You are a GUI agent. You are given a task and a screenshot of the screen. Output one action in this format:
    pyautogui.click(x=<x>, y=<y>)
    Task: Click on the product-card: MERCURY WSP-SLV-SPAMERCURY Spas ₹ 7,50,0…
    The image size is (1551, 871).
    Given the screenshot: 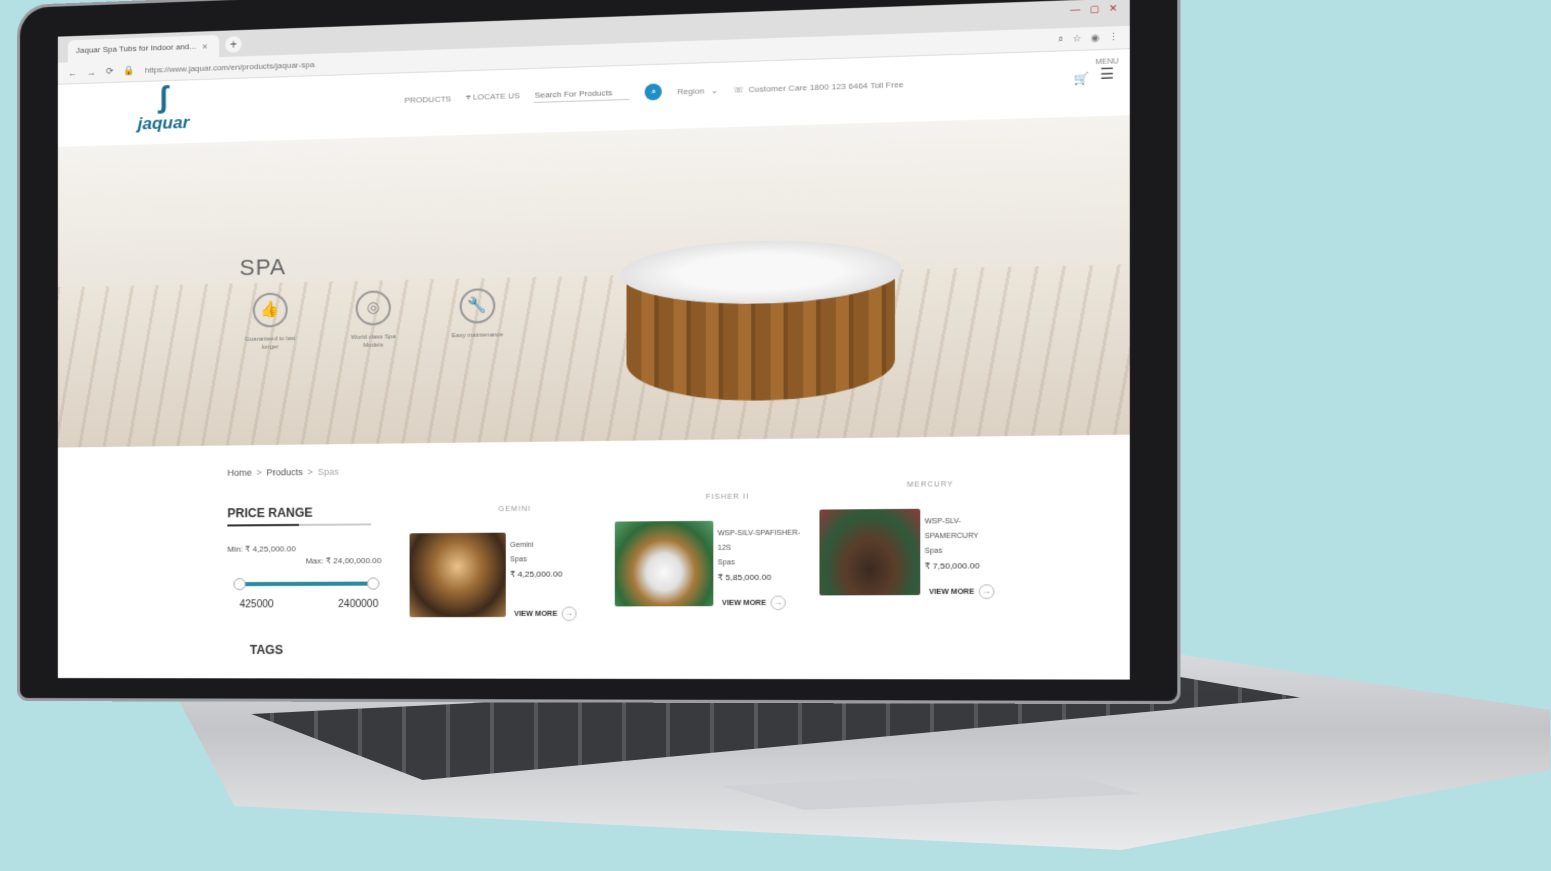 What is the action you would take?
    pyautogui.click(x=912, y=479)
    